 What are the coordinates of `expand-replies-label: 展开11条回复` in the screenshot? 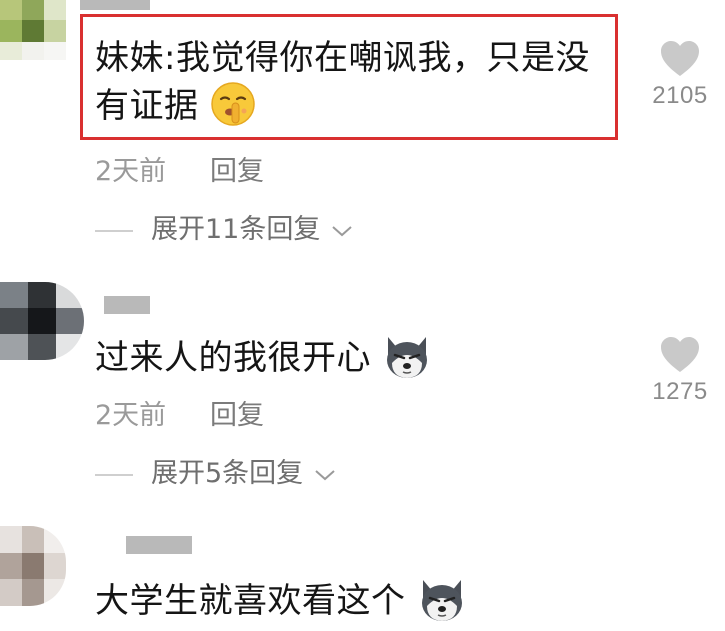 It's located at (236, 229).